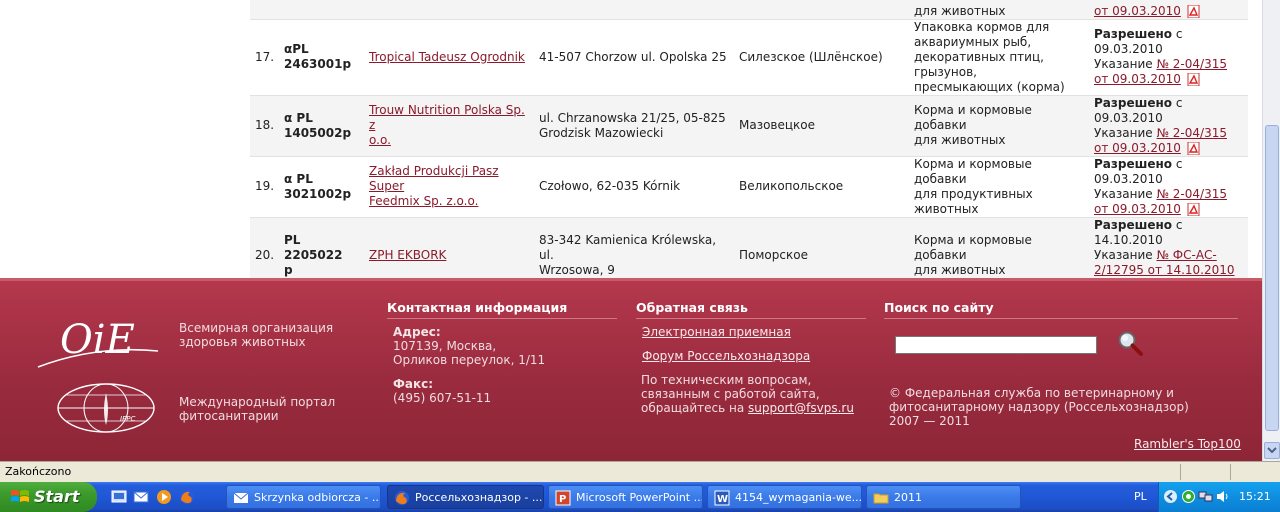  What do you see at coordinates (241, 497) in the screenshot?
I see `mail-window-icon` at bounding box center [241, 497].